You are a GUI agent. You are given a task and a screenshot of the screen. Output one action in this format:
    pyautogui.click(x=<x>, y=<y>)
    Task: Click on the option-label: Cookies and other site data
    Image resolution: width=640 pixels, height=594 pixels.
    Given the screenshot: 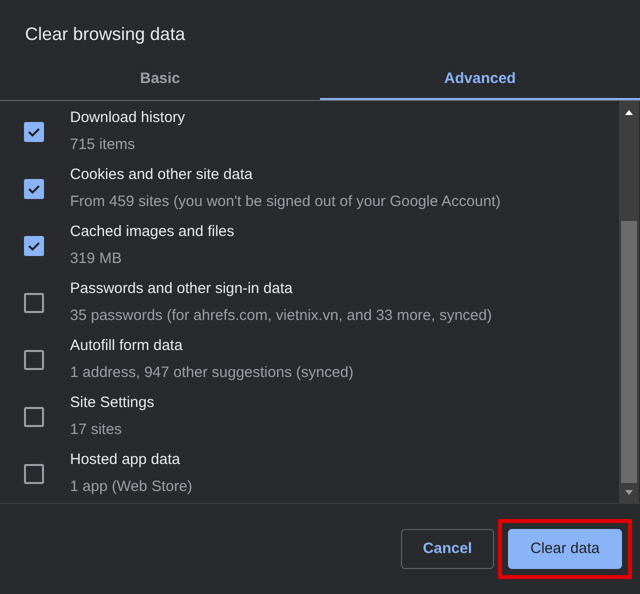 What is the action you would take?
    pyautogui.click(x=162, y=174)
    